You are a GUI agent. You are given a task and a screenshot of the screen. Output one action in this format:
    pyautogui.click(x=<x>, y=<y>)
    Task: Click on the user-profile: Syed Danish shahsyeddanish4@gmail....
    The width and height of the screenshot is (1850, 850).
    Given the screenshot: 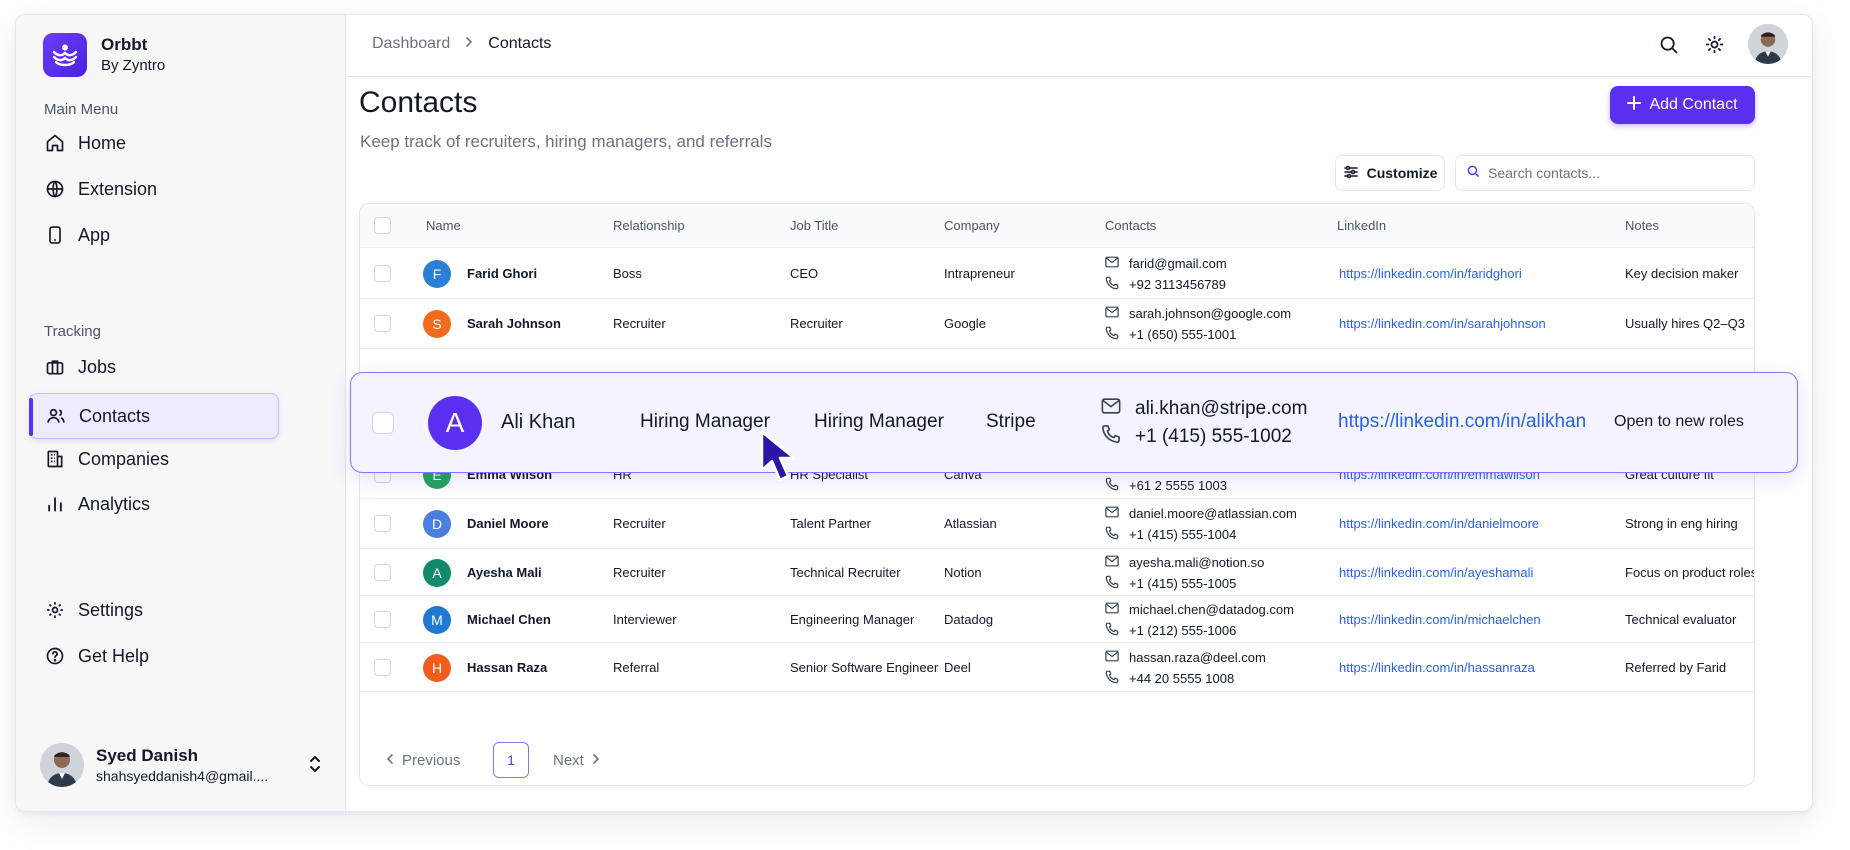 What is the action you would take?
    pyautogui.click(x=185, y=765)
    